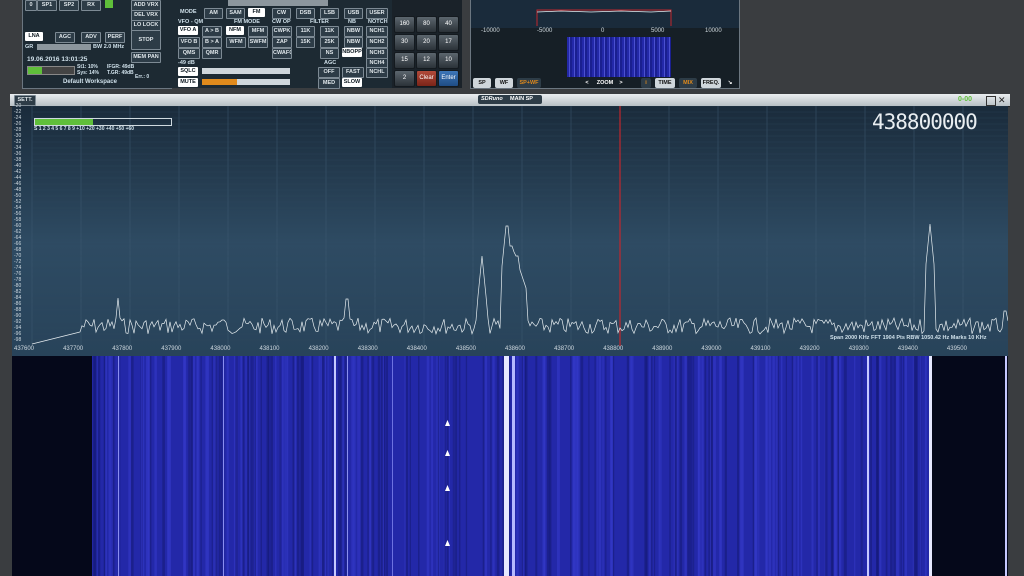 The width and height of the screenshot is (1024, 576). Describe the element at coordinates (711, 83) in the screenshot. I see `freq-button: FREQ.` at that location.